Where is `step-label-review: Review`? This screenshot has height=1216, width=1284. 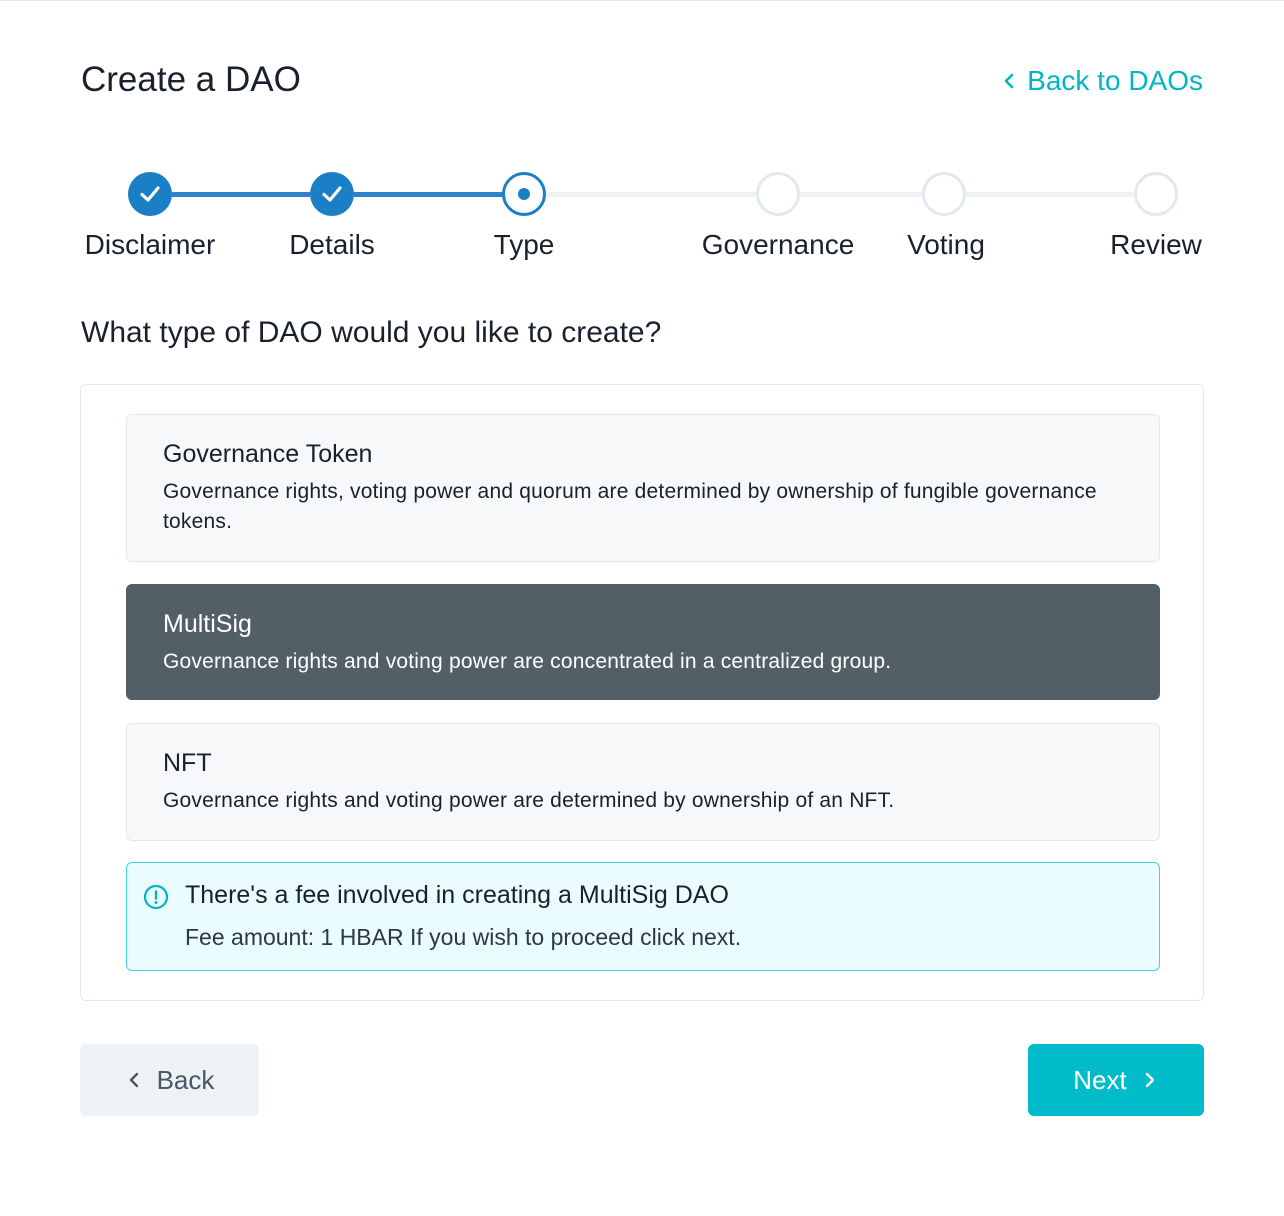 step-label-review: Review is located at coordinates (1156, 244).